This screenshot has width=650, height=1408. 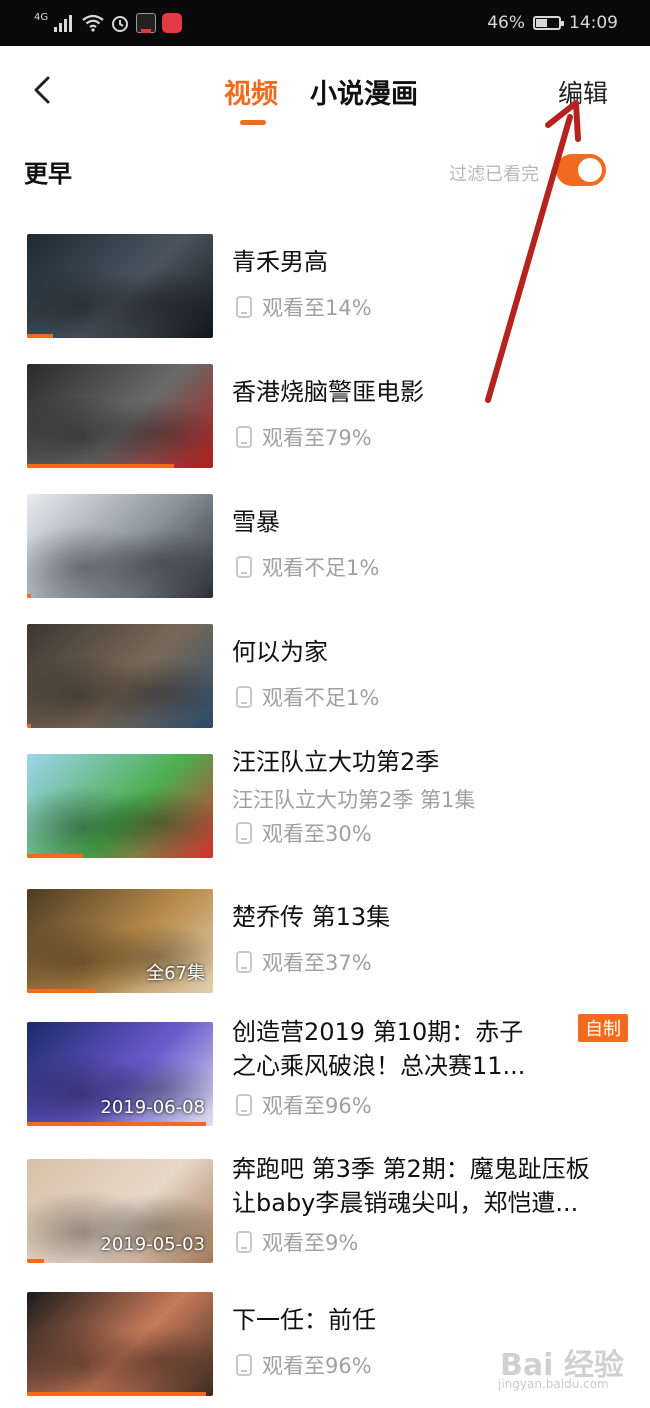 I want to click on original-badge: 自制, so click(x=603, y=1028).